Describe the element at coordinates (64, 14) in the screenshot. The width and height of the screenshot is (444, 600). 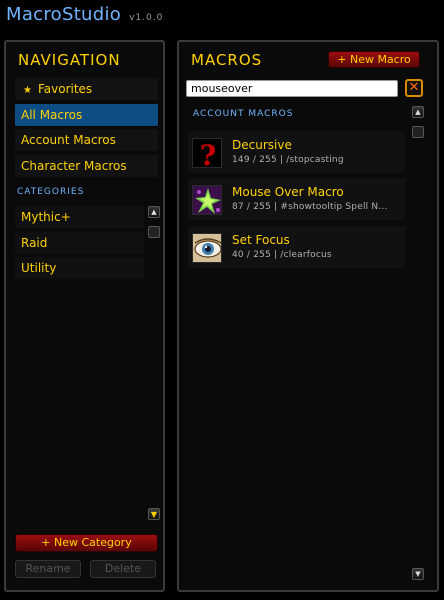
I see `app-title: MacroStudio` at that location.